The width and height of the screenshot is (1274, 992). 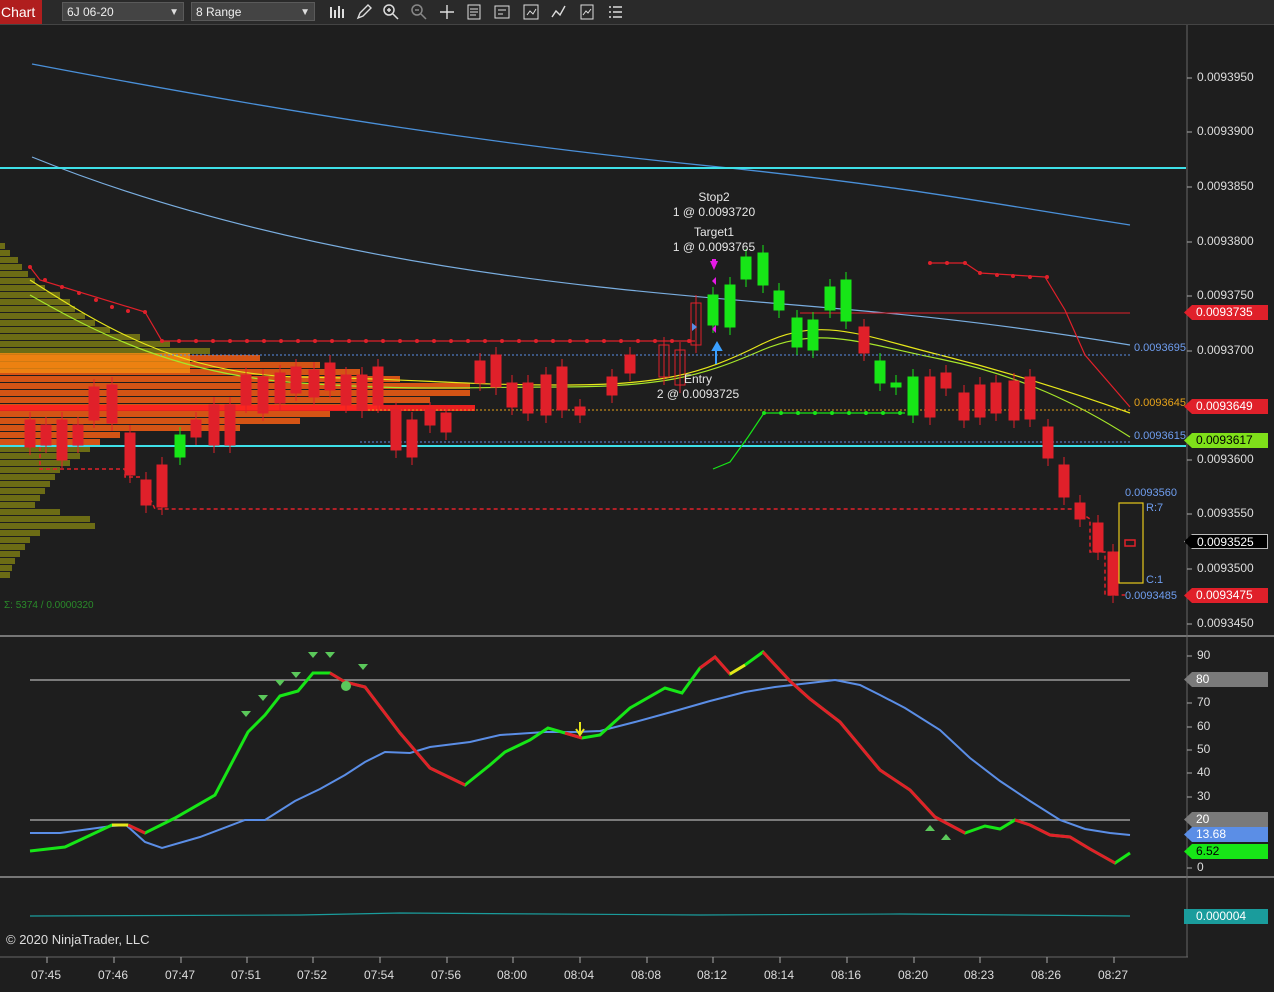 I want to click on time-tick-label: 07:47, so click(x=180, y=975).